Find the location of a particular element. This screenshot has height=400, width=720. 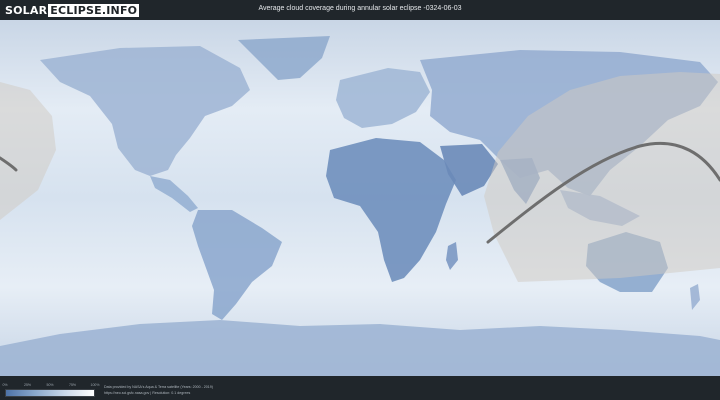

legend-tick-75: 75% is located at coordinates (72, 385).